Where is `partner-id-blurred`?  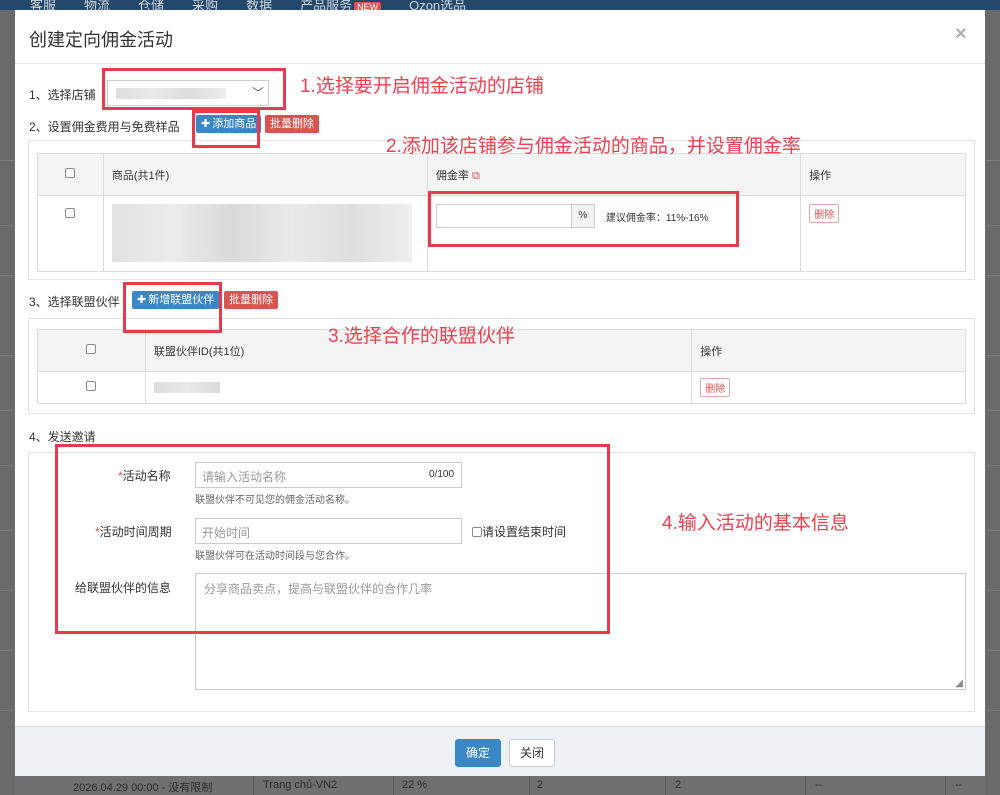 partner-id-blurred is located at coordinates (186, 387).